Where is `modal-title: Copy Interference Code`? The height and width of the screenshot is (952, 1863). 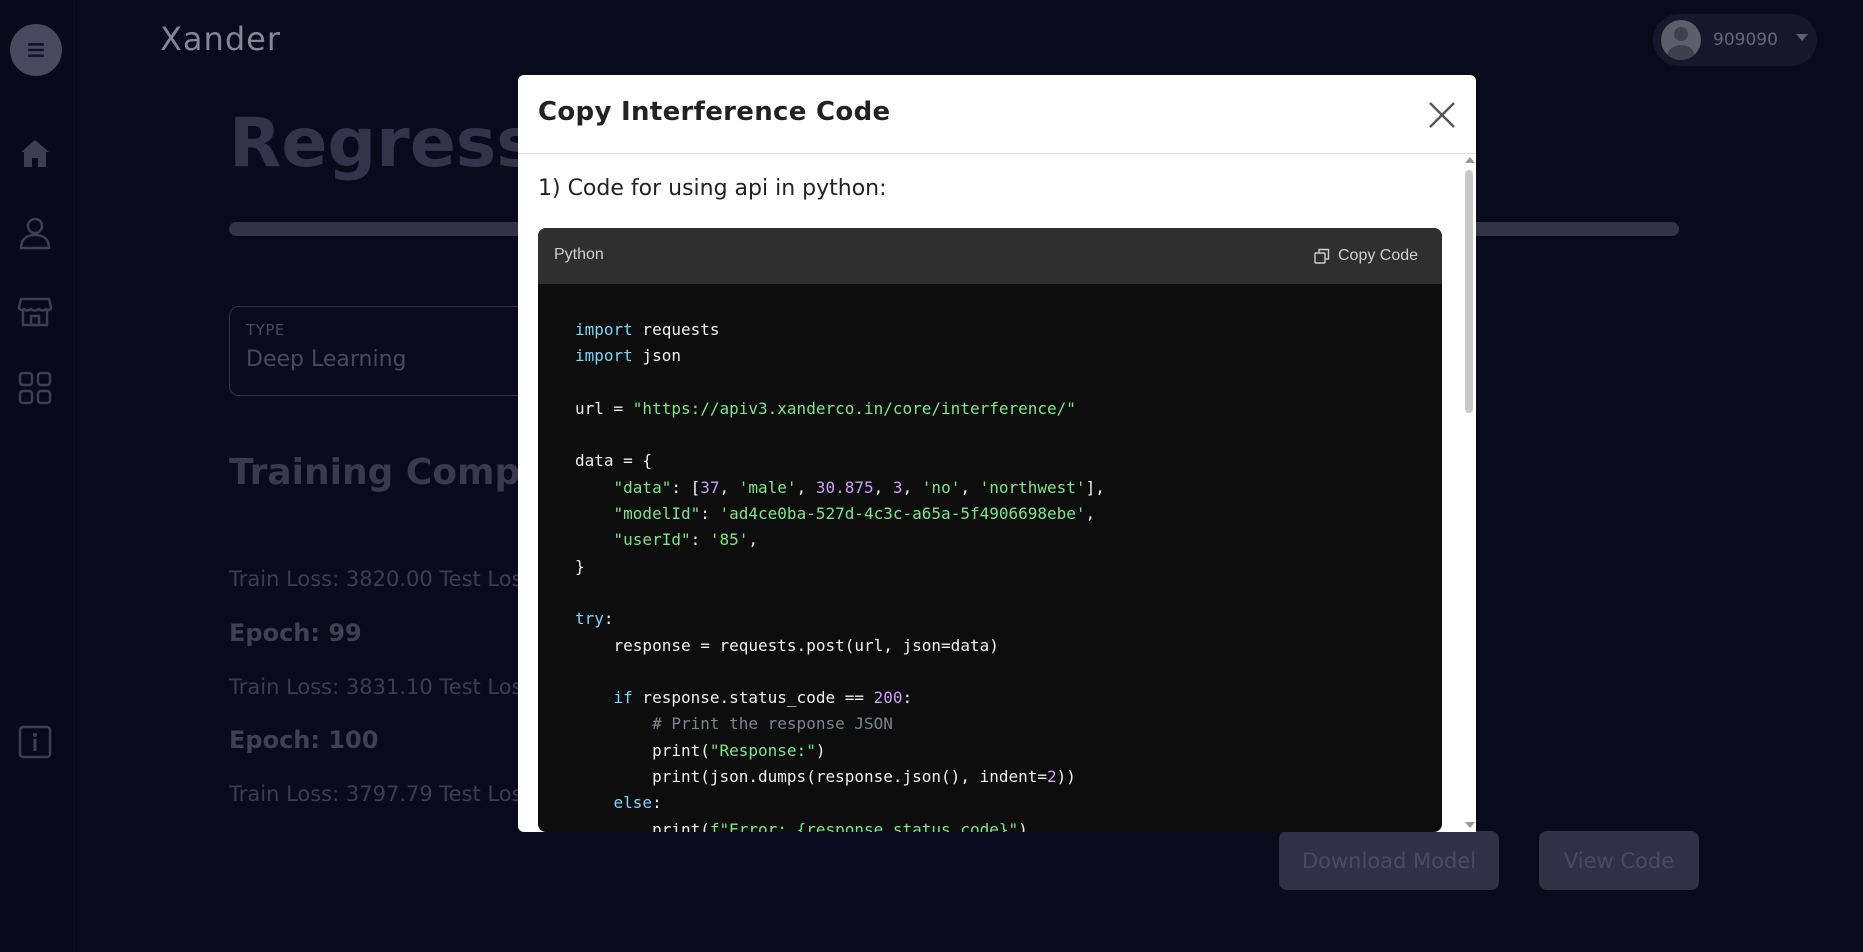 modal-title: Copy Interference Code is located at coordinates (714, 112).